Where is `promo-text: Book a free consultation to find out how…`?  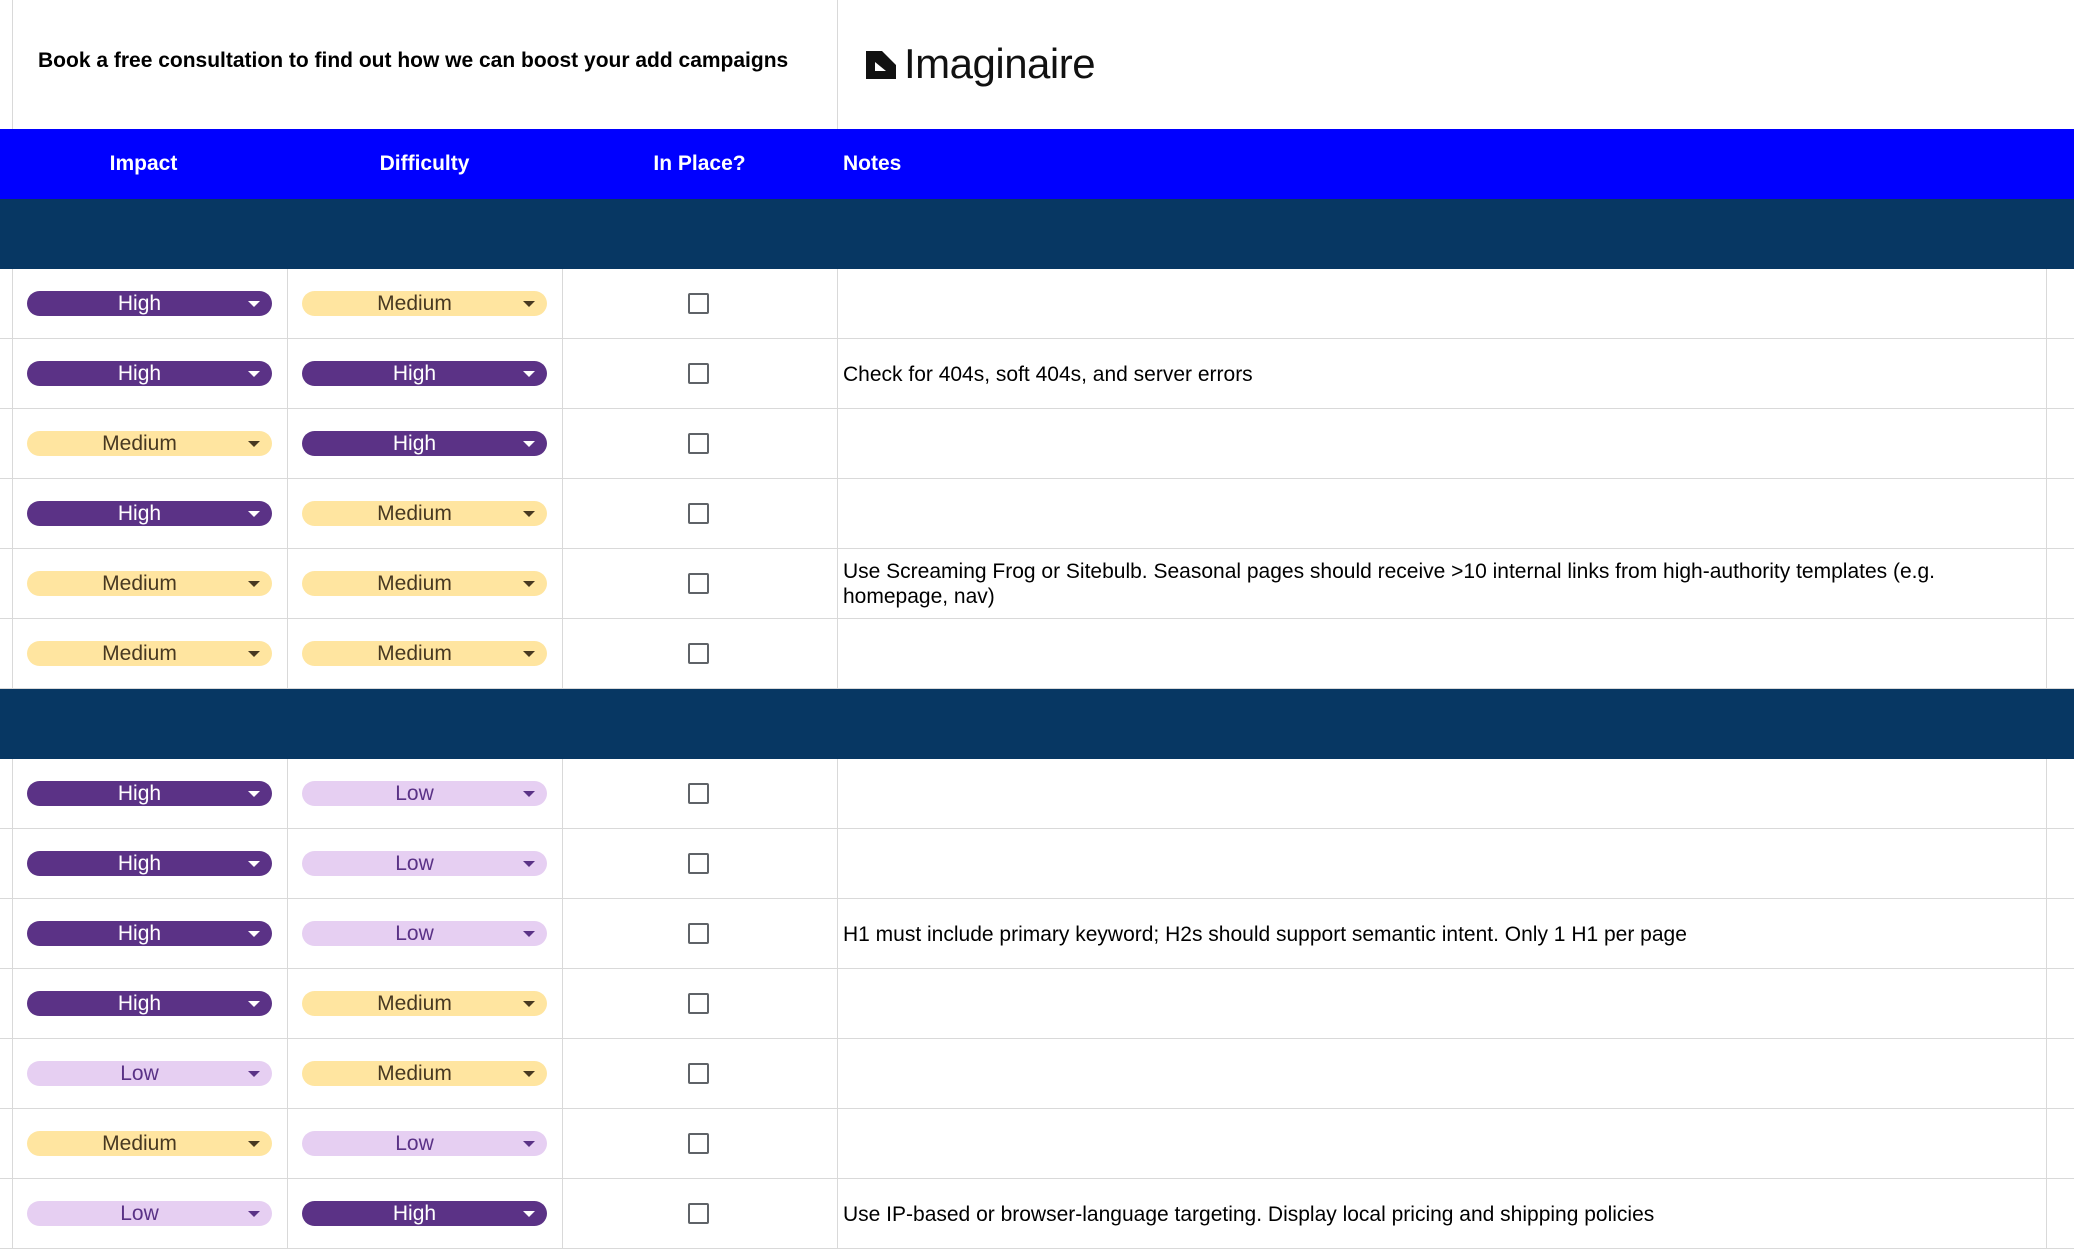
promo-text: Book a free consultation to find out how… is located at coordinates (413, 60).